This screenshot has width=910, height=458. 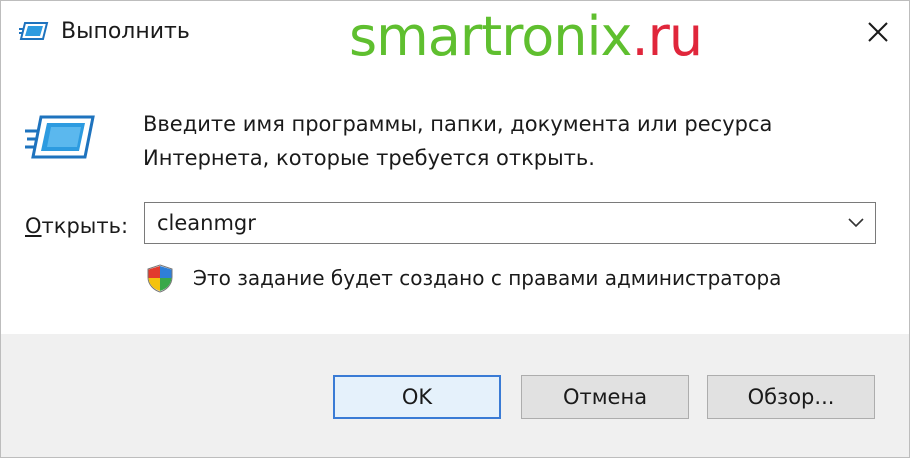 I want to click on watermark: smartronix.ru, so click(x=526, y=37).